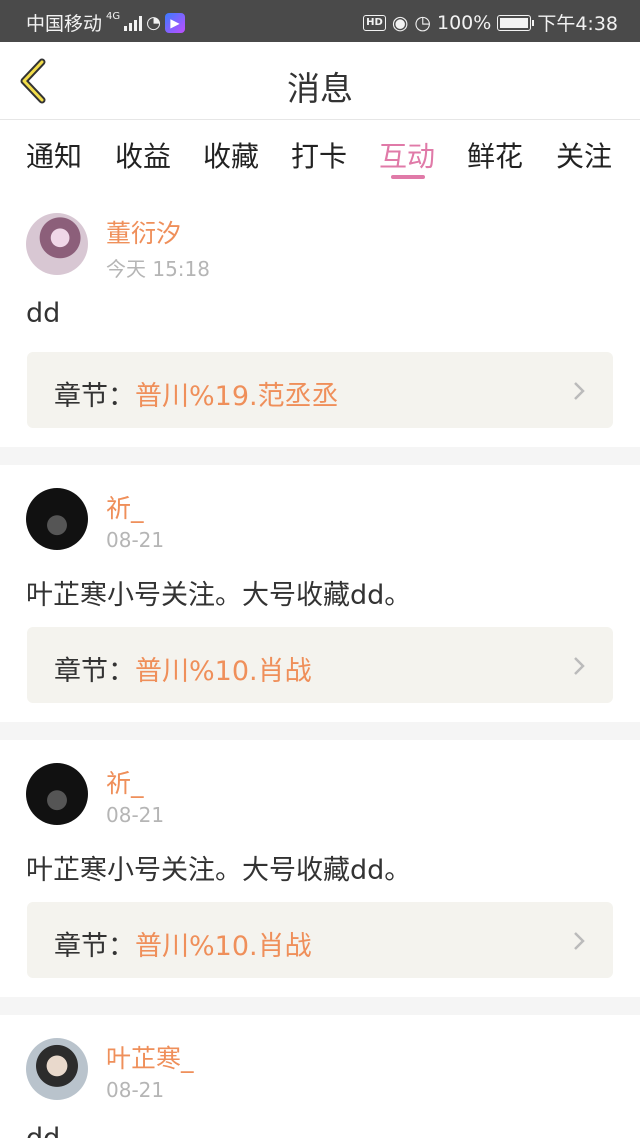 Image resolution: width=640 pixels, height=1138 pixels. Describe the element at coordinates (407, 155) in the screenshot. I see `tab-interaction: 互动` at that location.